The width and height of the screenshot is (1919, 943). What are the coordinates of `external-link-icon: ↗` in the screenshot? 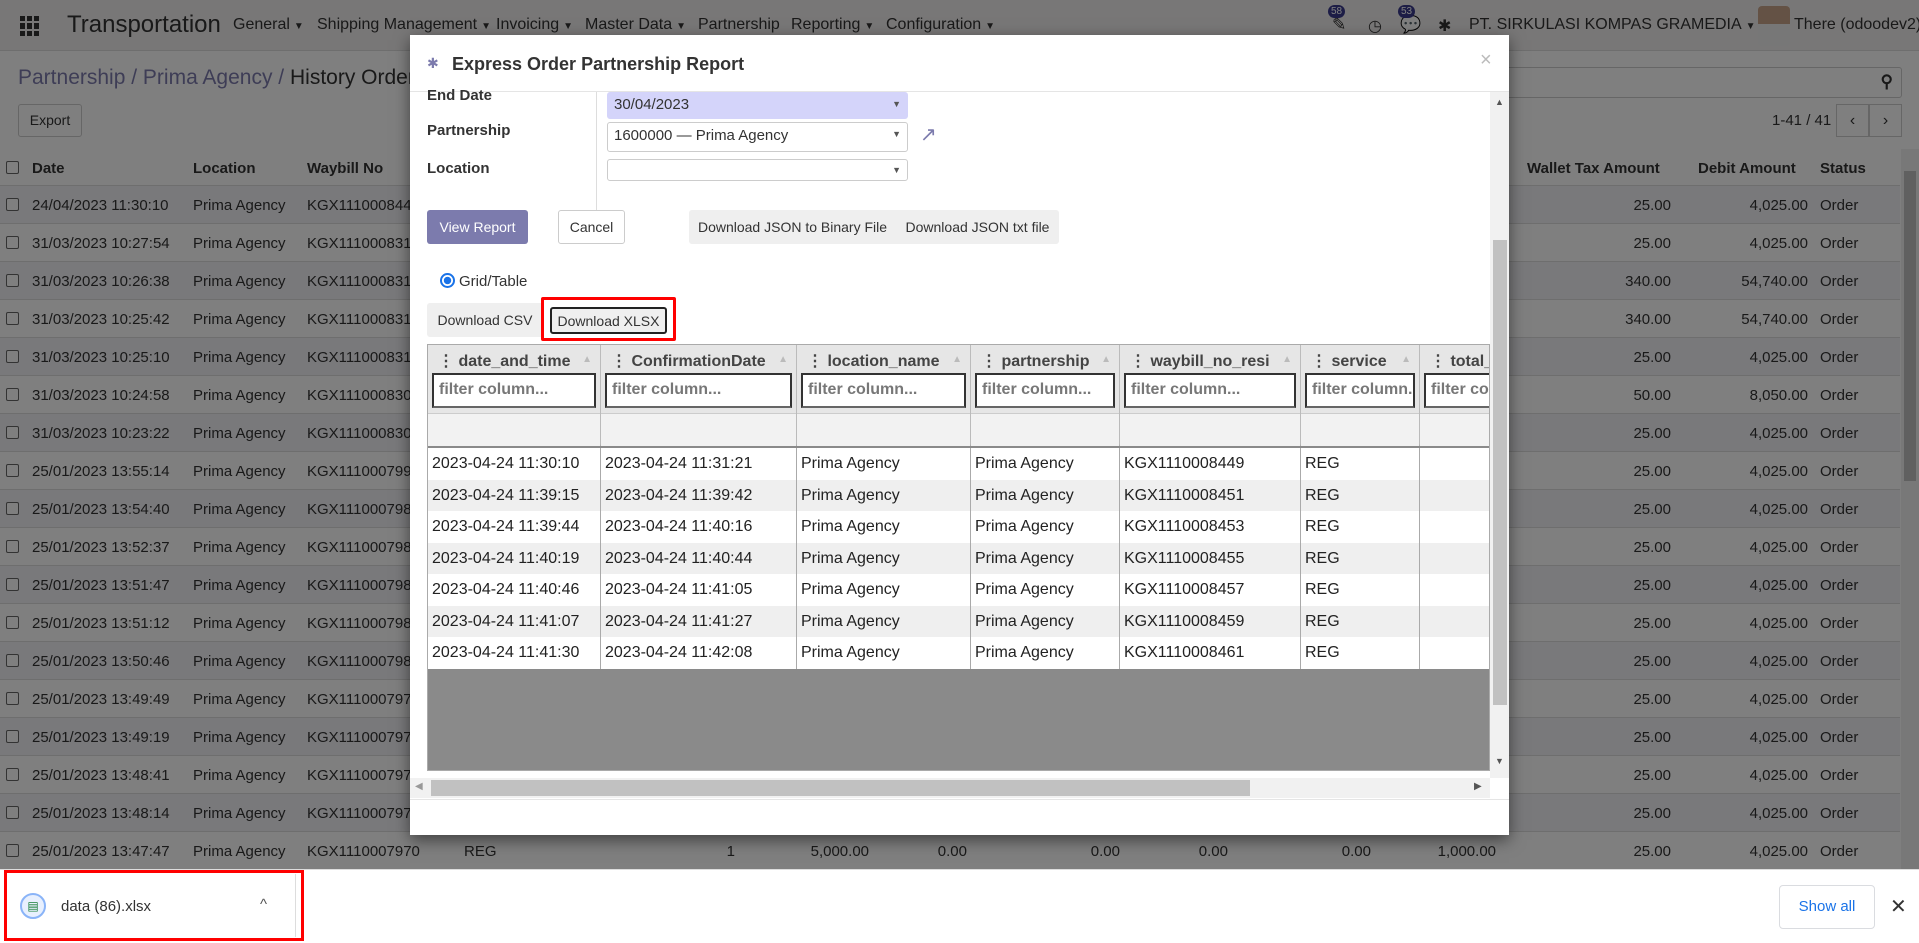 It's located at (928, 134).